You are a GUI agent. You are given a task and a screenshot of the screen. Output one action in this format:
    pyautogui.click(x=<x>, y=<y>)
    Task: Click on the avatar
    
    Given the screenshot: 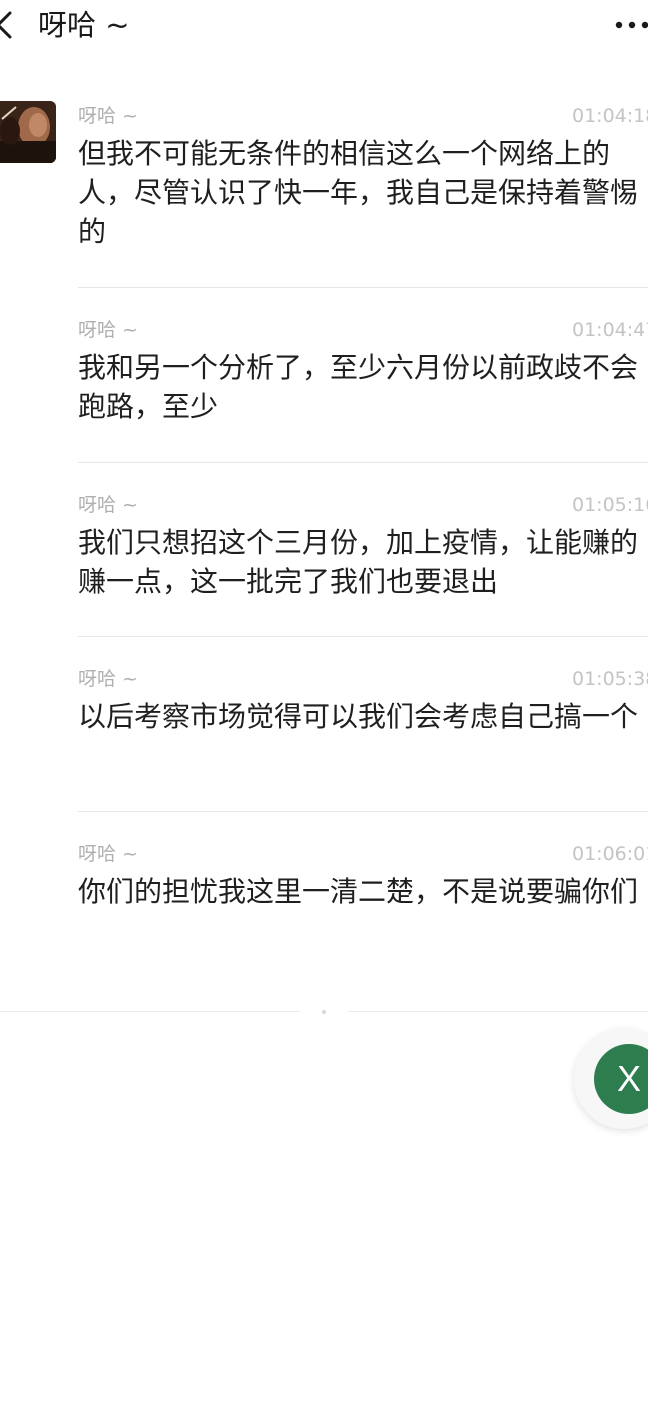 What is the action you would take?
    pyautogui.click(x=28, y=132)
    